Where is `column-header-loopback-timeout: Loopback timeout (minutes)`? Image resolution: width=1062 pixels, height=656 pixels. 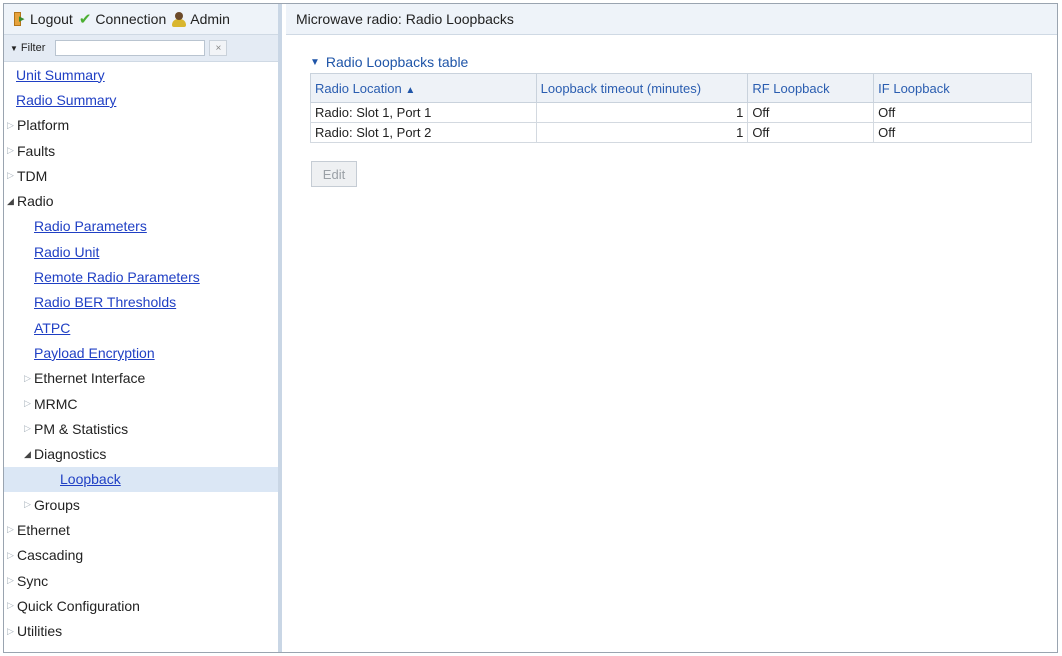 column-header-loopback-timeout: Loopback timeout (minutes) is located at coordinates (642, 88).